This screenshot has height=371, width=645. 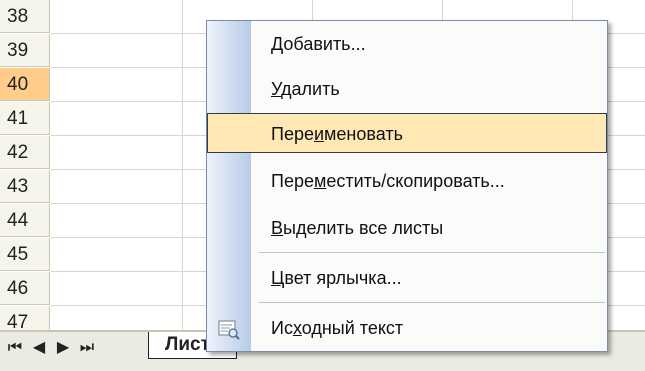 I want to click on row-header: 43, so click(x=25, y=186).